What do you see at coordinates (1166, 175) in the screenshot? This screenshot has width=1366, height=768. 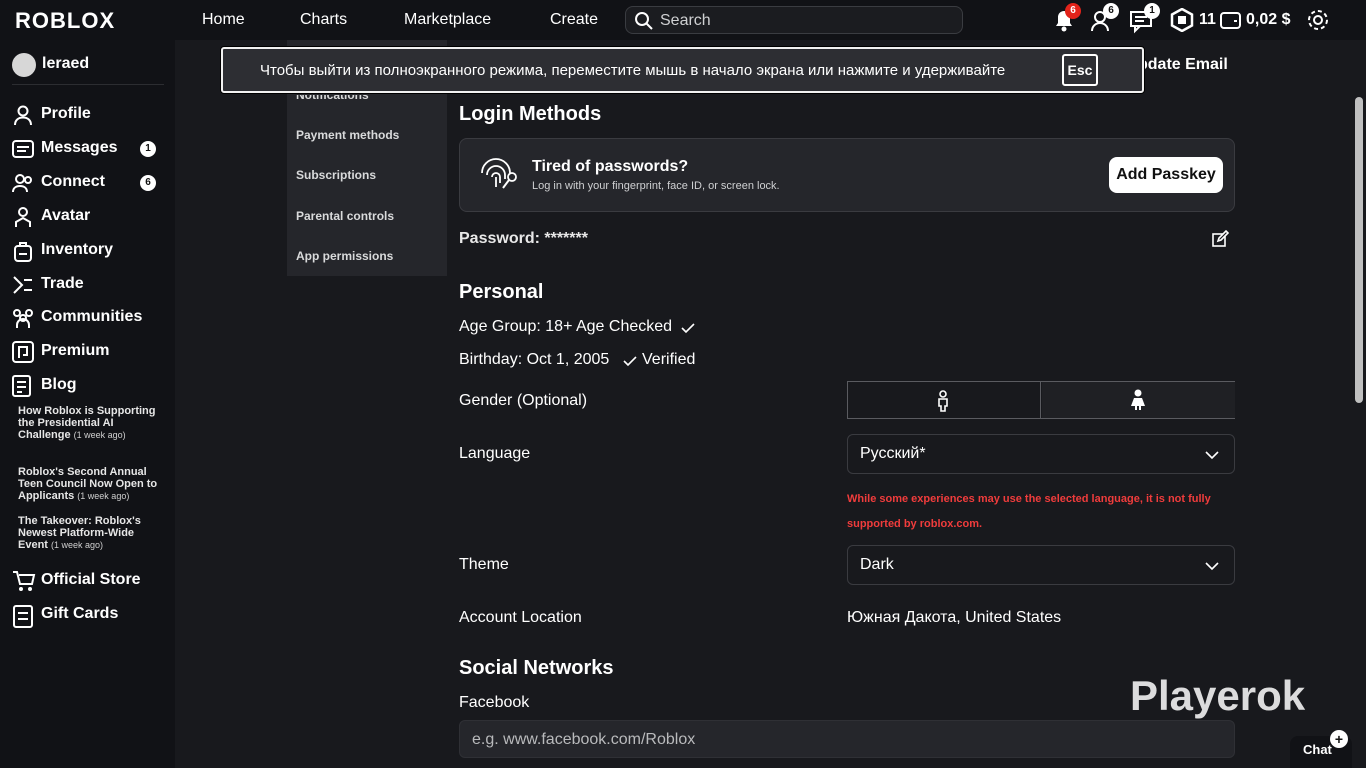 I see `add-passkey-button: Add Passkey` at bounding box center [1166, 175].